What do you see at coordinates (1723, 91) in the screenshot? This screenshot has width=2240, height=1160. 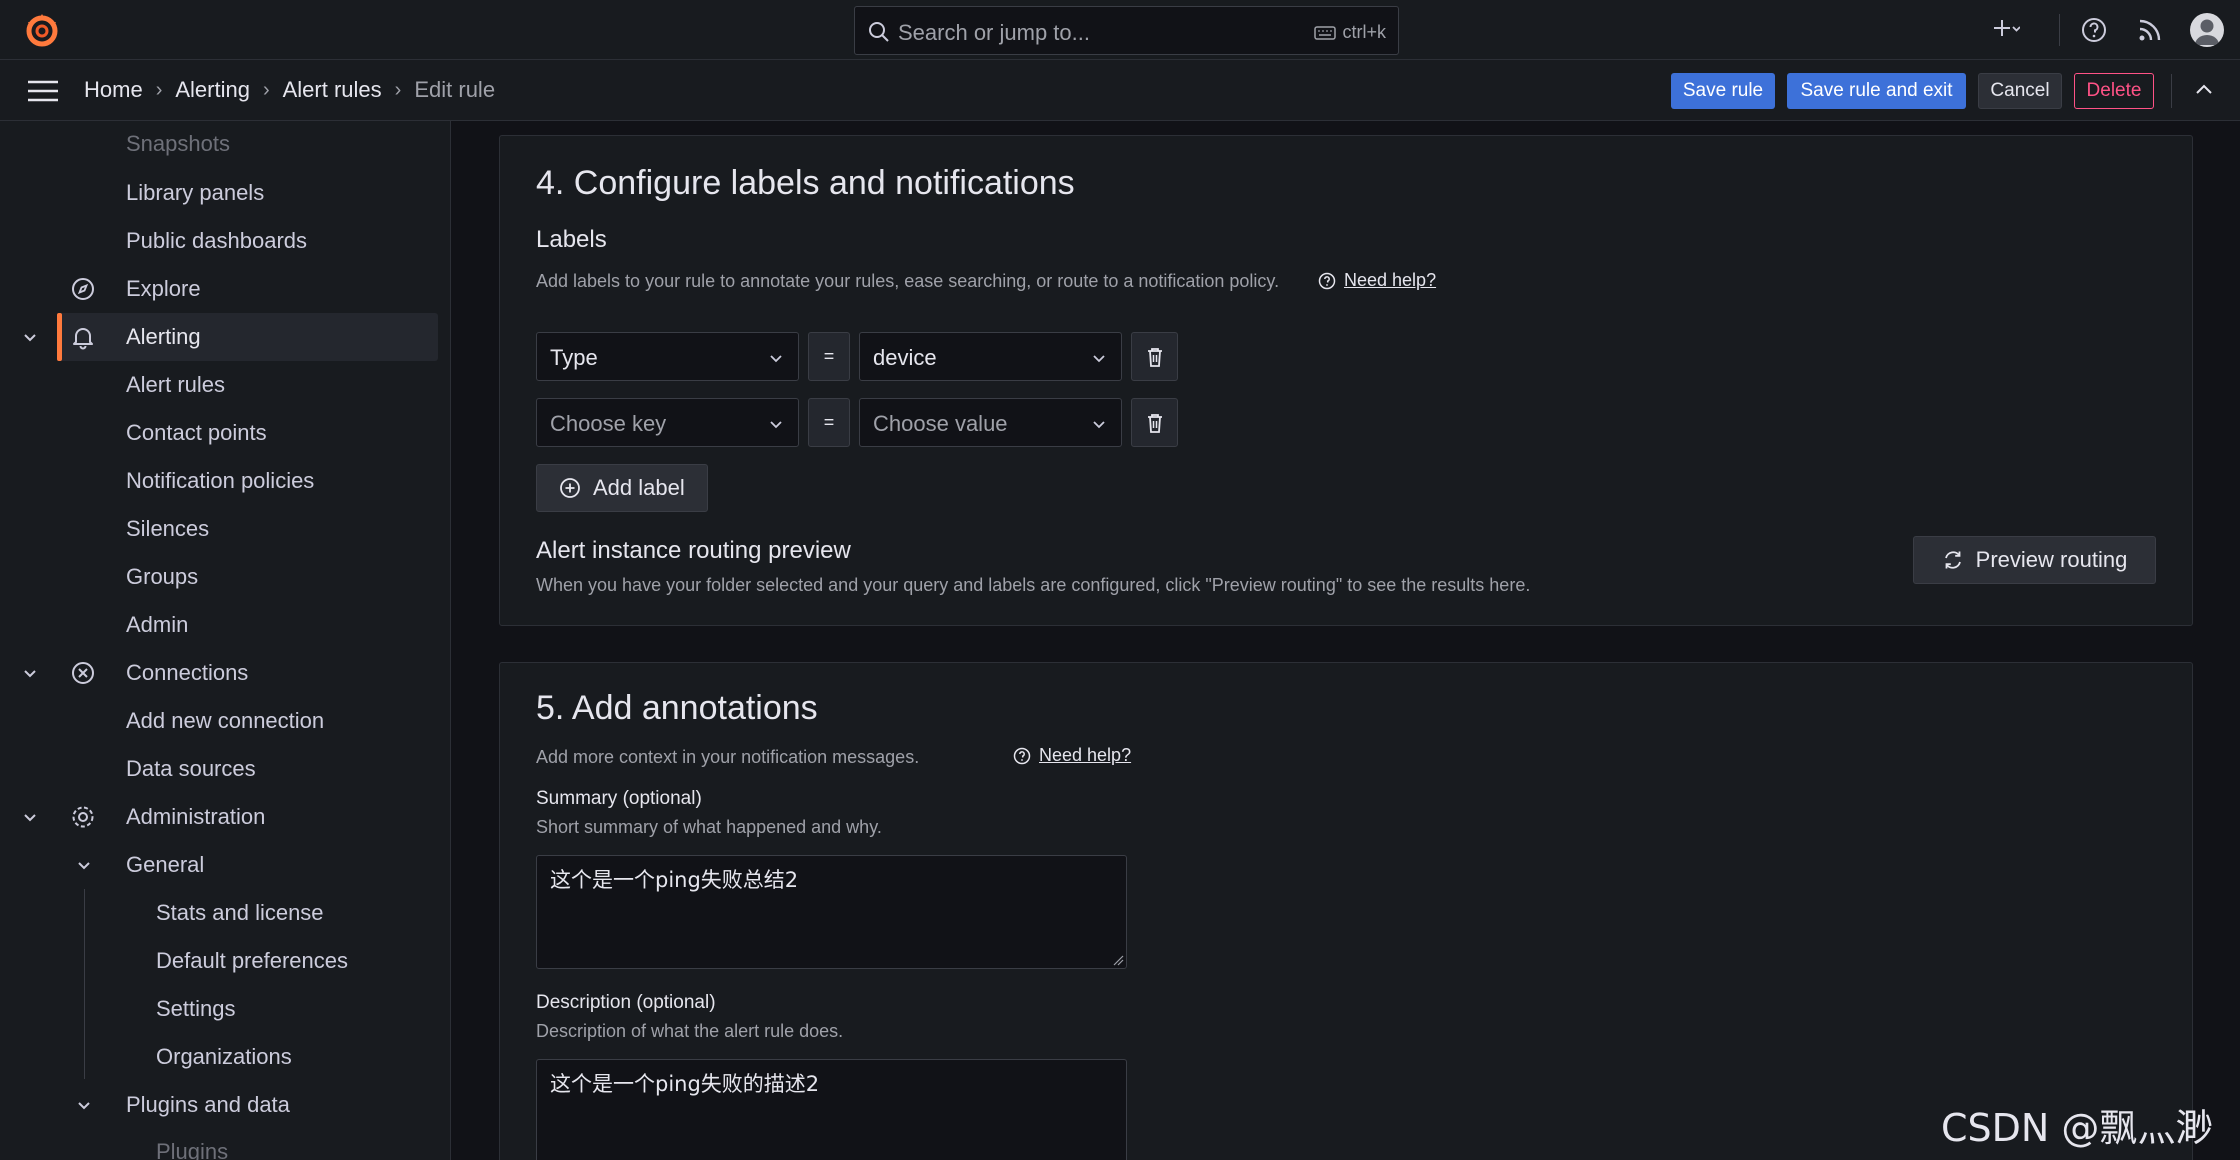 I see `save-rule-button: Save rule` at bounding box center [1723, 91].